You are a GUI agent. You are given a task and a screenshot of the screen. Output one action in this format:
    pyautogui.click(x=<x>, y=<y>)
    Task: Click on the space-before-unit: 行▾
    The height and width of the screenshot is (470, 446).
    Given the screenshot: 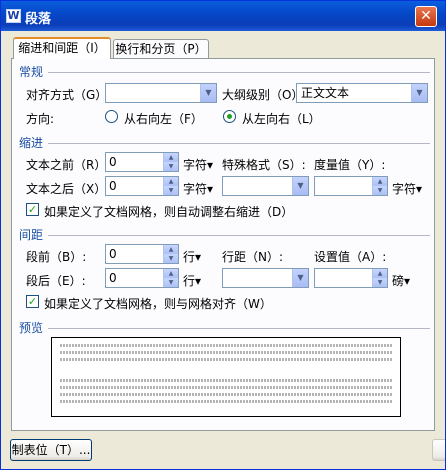 What is the action you would take?
    pyautogui.click(x=192, y=256)
    